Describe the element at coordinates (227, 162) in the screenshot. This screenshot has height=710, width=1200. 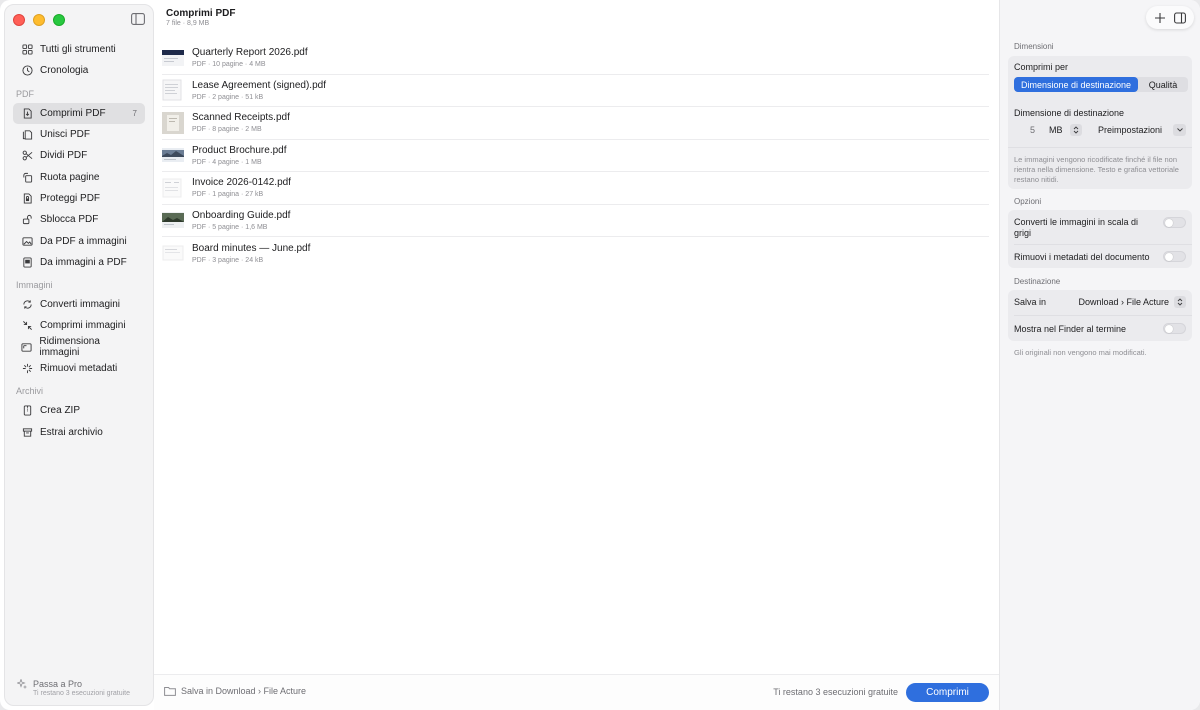
I see `file-meta: PDF · 4 pagine · 1 MB` at that location.